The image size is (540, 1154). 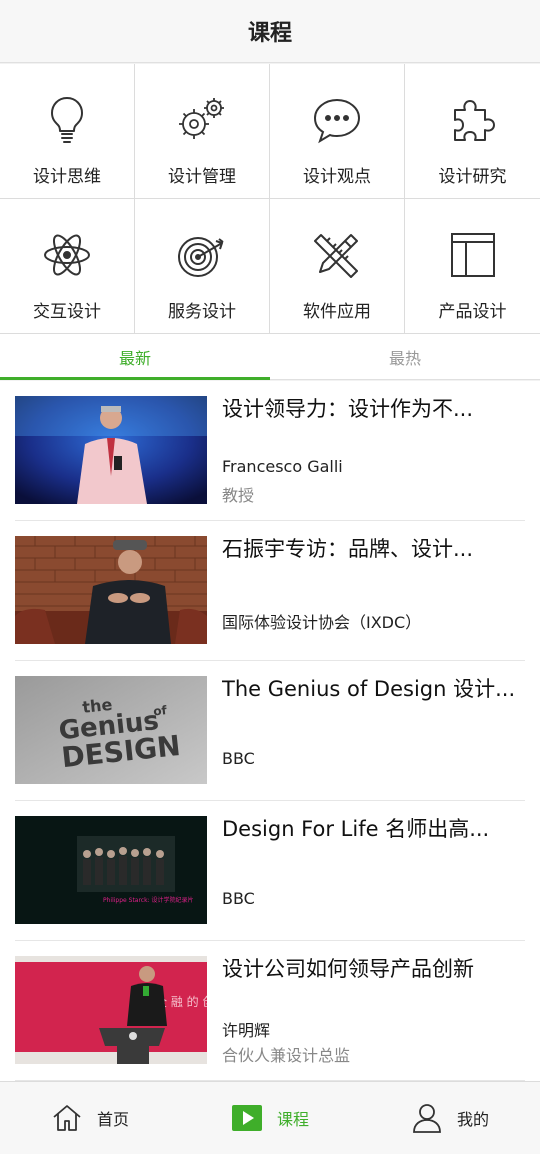 What do you see at coordinates (202, 177) in the screenshot?
I see `category-label: 设计管理` at bounding box center [202, 177].